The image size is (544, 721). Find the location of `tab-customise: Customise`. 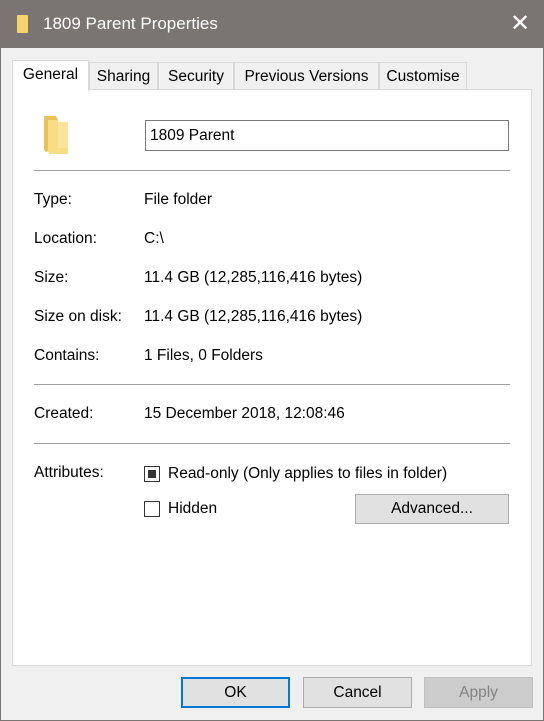

tab-customise: Customise is located at coordinates (423, 76).